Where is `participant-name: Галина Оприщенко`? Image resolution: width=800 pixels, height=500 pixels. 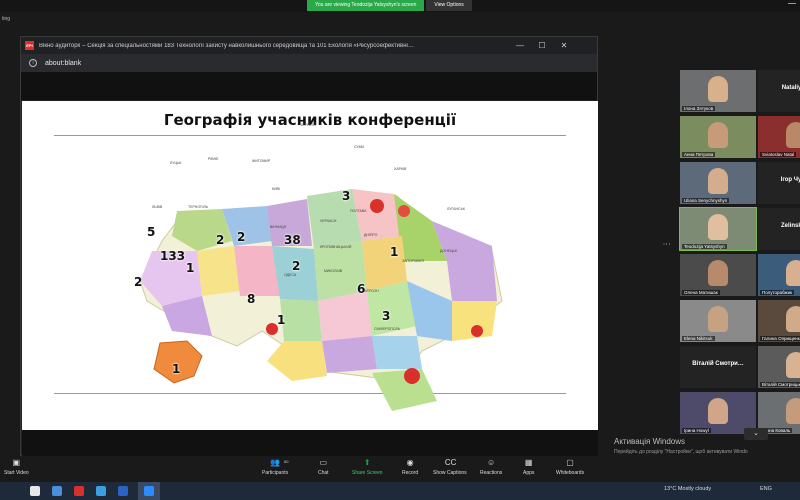
participant-name: Галина Оприщенко is located at coordinates (780, 338).